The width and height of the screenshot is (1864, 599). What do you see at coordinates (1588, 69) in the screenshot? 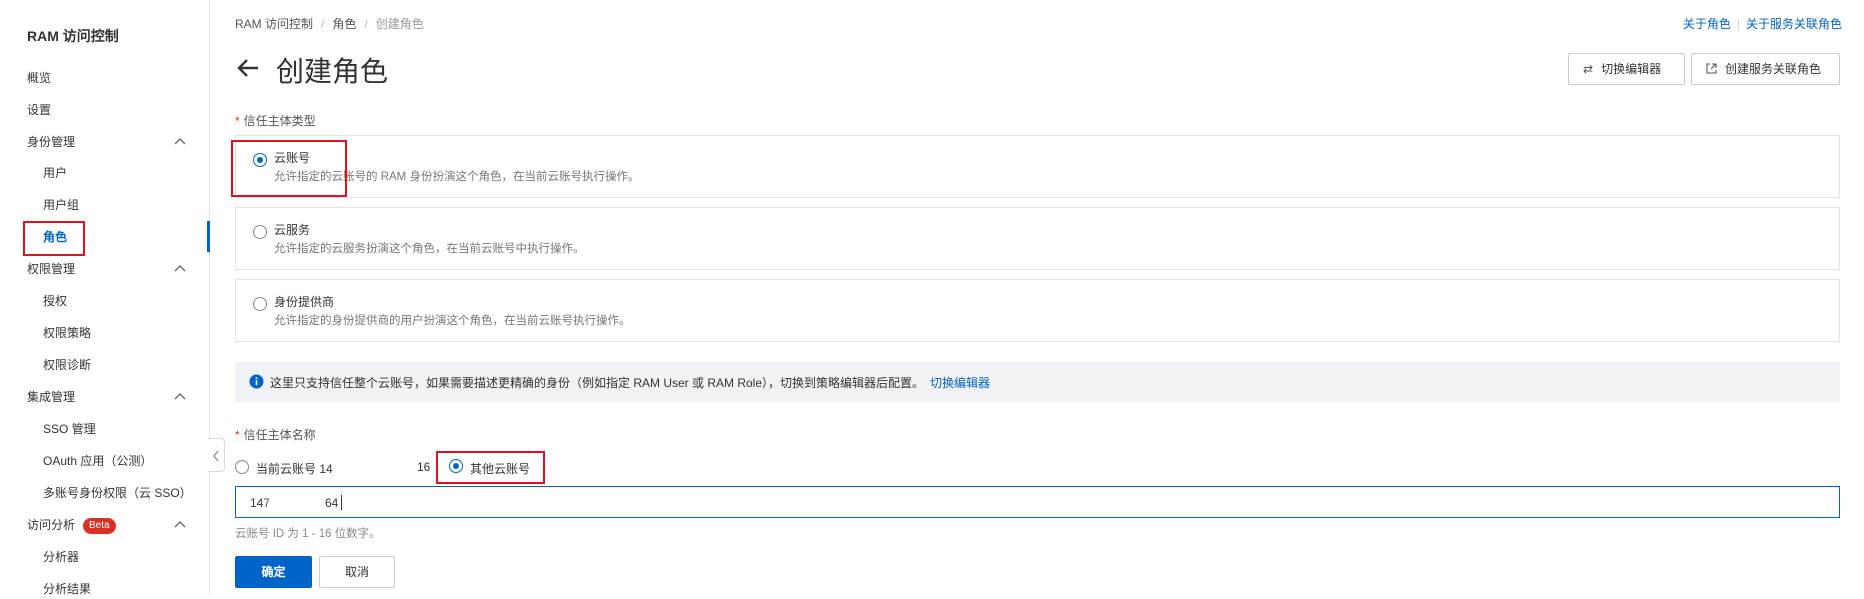
I see `swap-icon: ⇄` at bounding box center [1588, 69].